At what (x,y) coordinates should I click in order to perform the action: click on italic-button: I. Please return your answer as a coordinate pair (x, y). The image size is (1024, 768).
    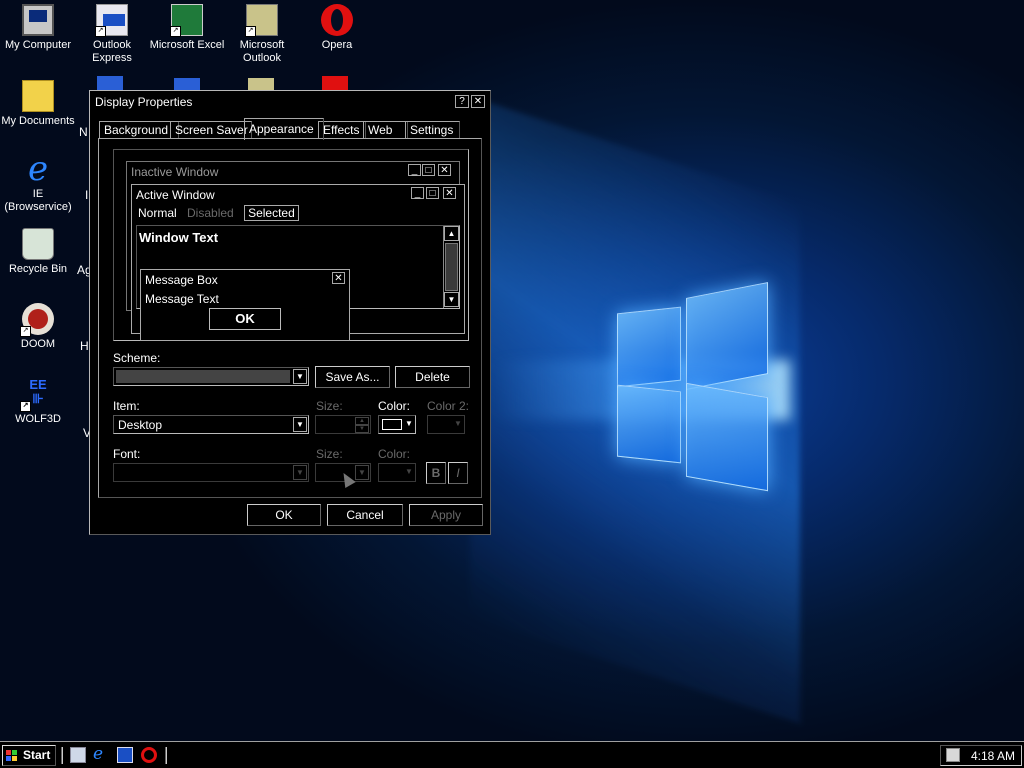
    Looking at the image, I should click on (458, 473).